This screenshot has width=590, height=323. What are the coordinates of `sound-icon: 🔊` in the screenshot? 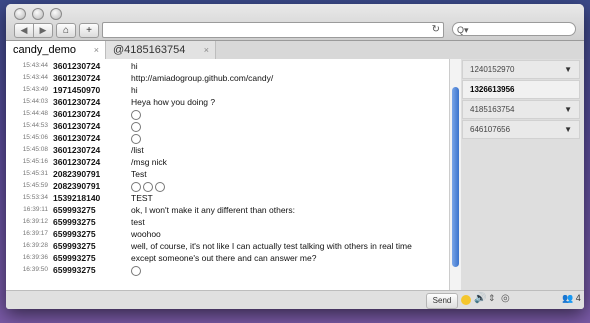 It's located at (480, 298).